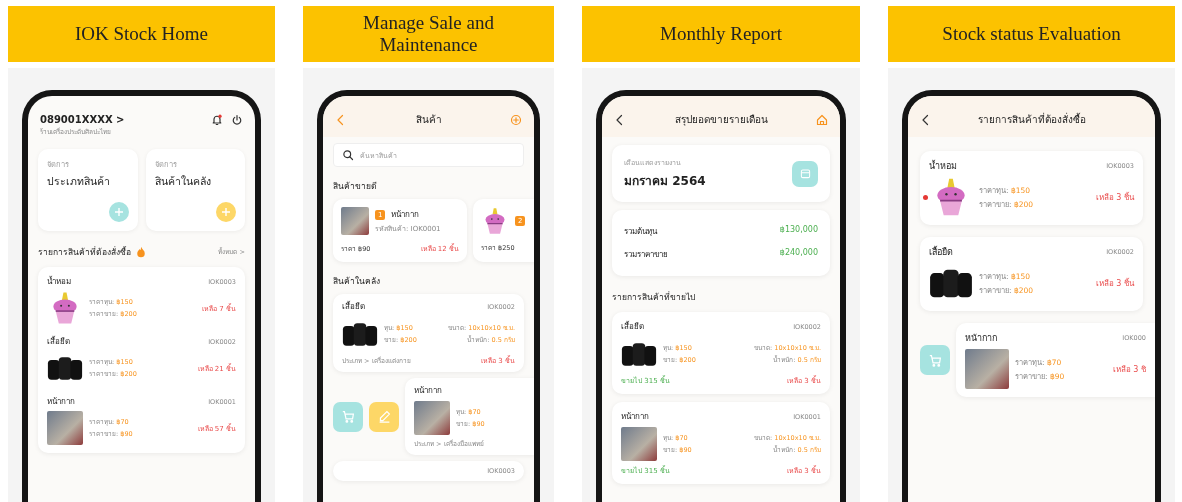 The image size is (1182, 502). Describe the element at coordinates (516, 119) in the screenshot. I see `add-icon` at that location.